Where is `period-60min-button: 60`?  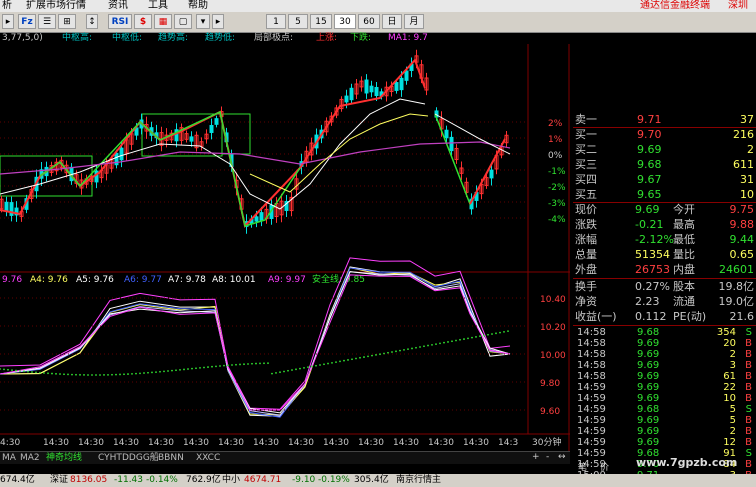
period-60min-button: 60 is located at coordinates (369, 21).